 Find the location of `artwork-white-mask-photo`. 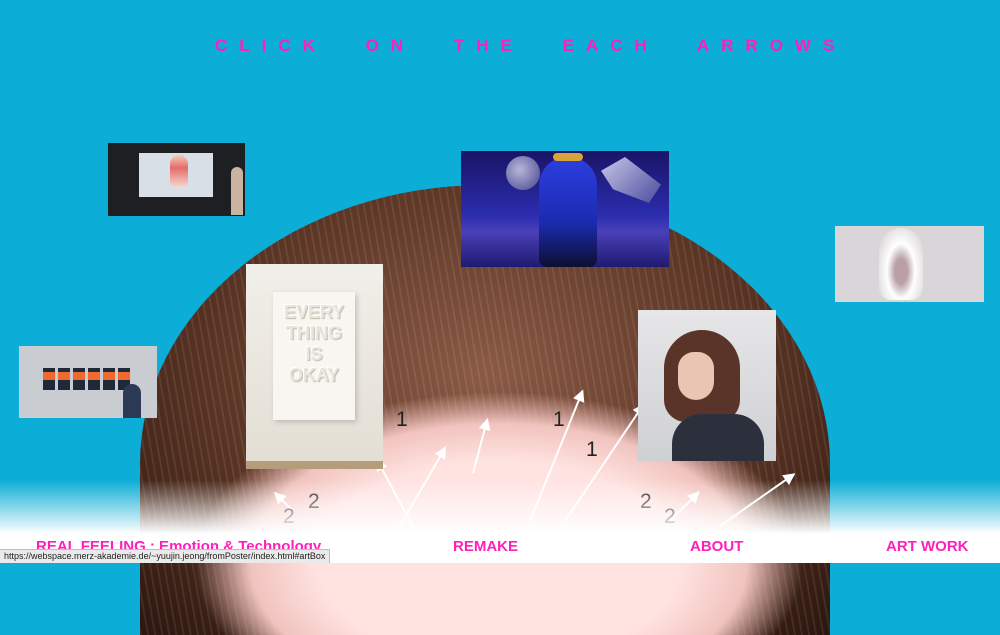

artwork-white-mask-photo is located at coordinates (909, 264).